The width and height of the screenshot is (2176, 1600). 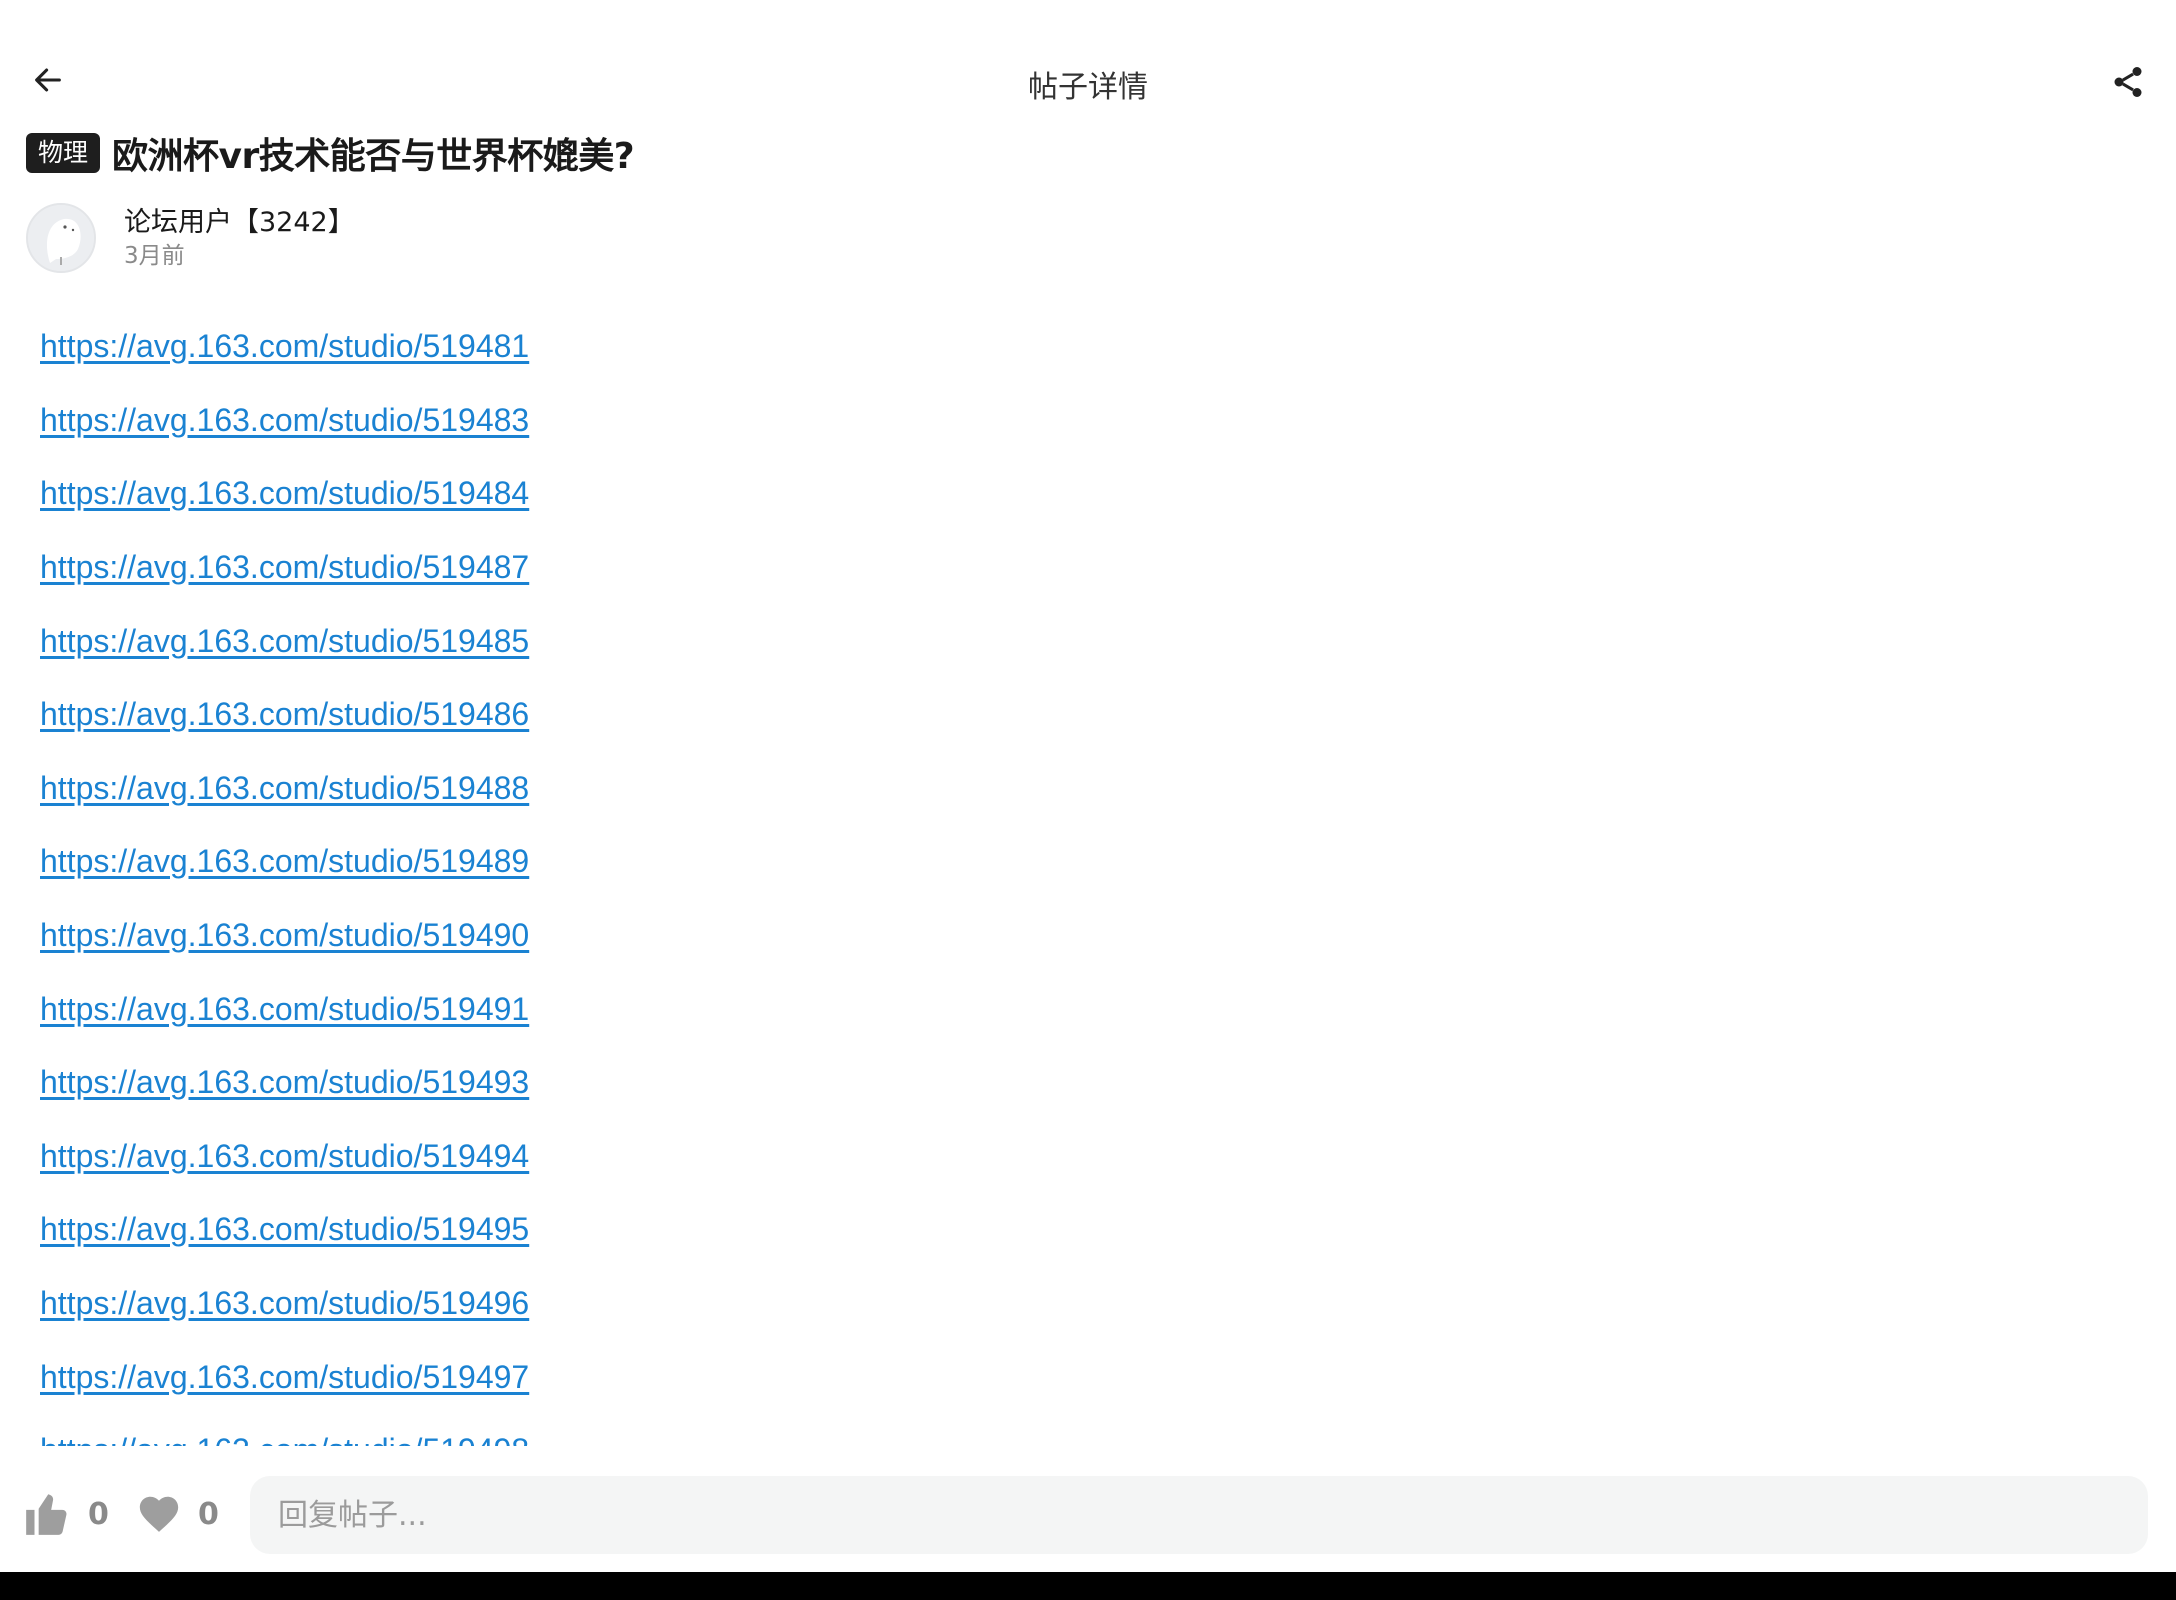 I want to click on like-button: 0, so click(x=65, y=1514).